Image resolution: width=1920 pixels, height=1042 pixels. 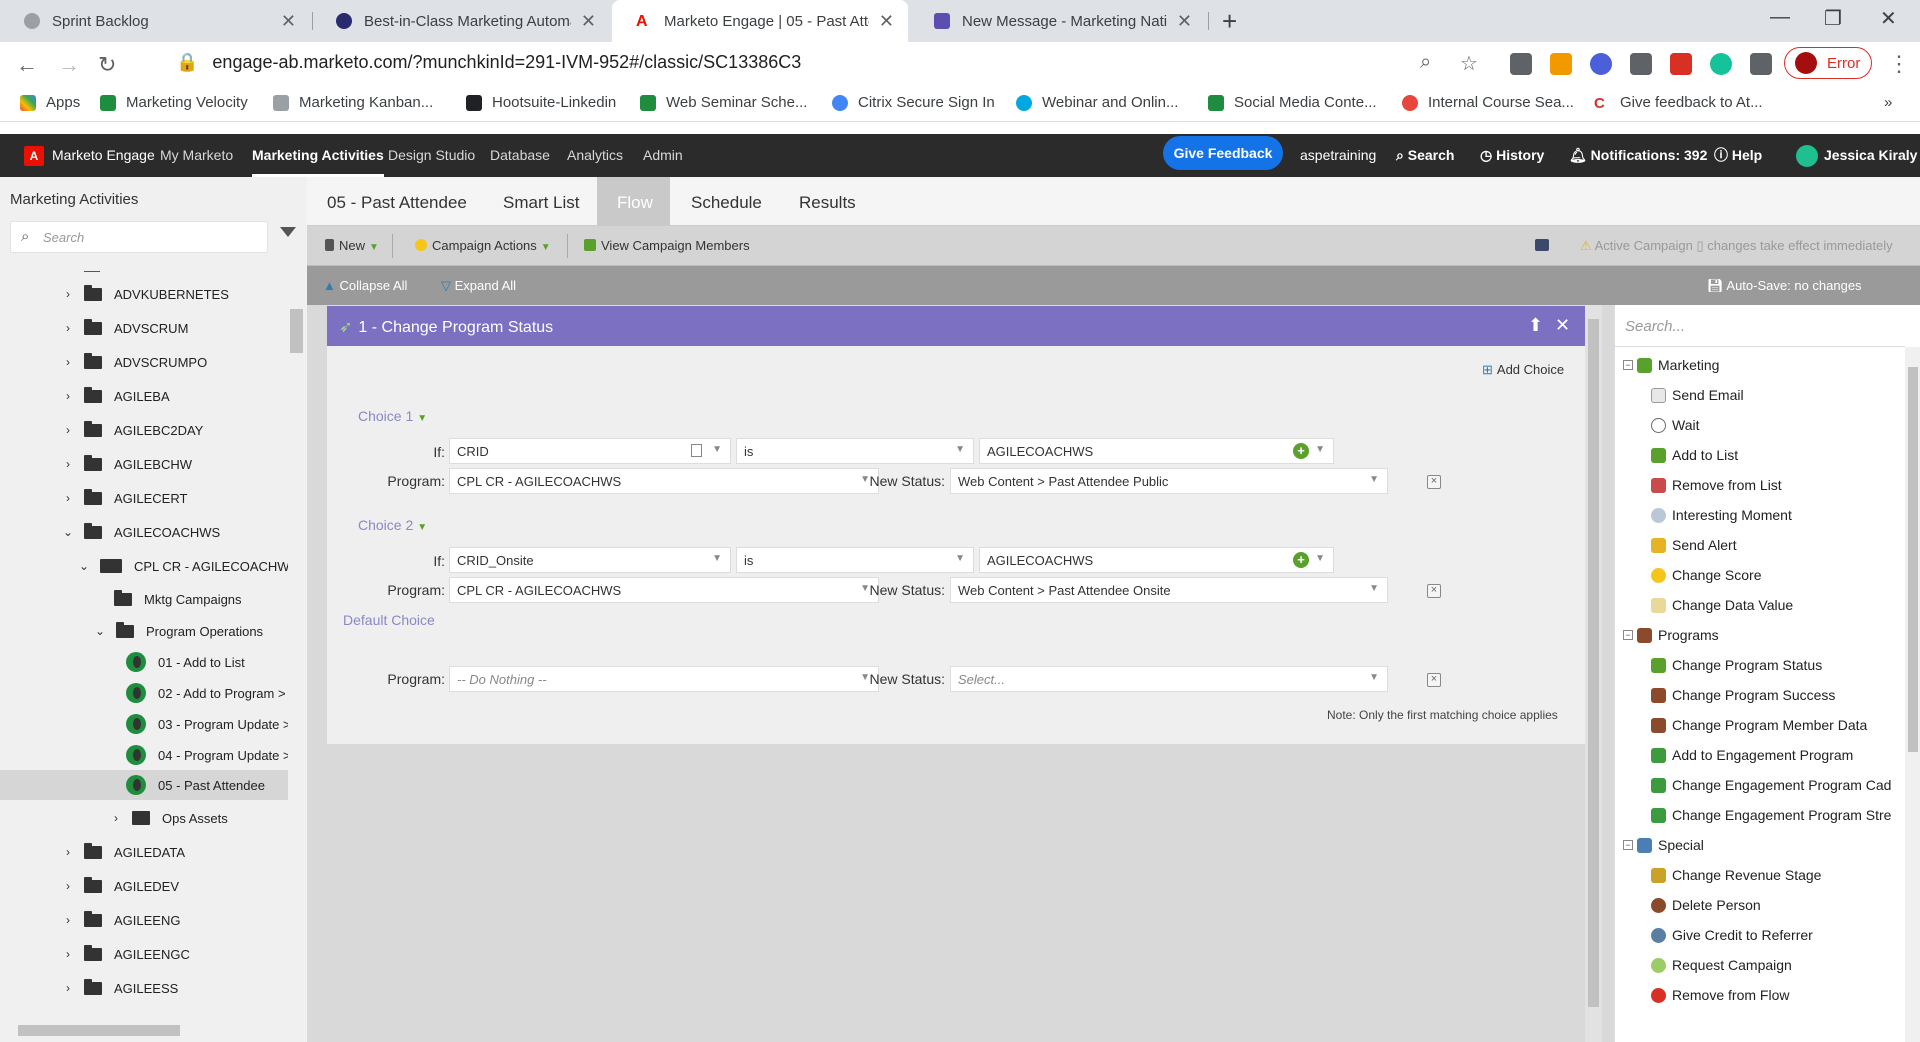 I want to click on default-program-select: -- Do Nothing -- ▼, so click(x=664, y=679).